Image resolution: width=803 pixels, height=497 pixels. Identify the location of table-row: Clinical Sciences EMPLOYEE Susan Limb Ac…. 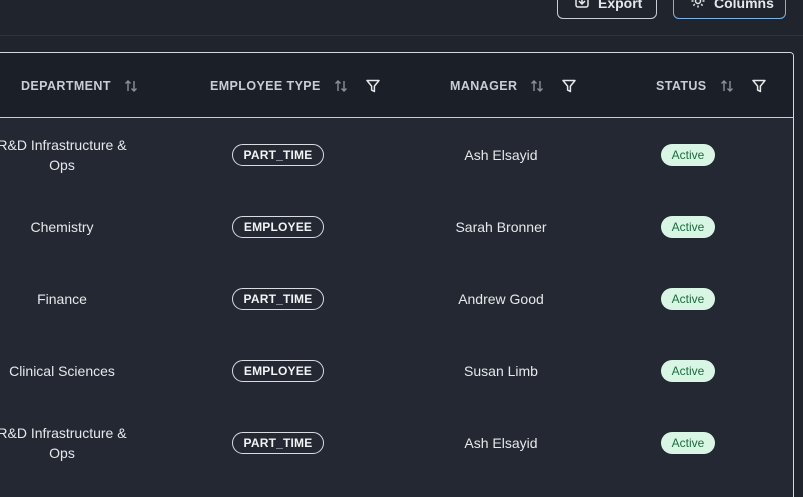
(396, 371).